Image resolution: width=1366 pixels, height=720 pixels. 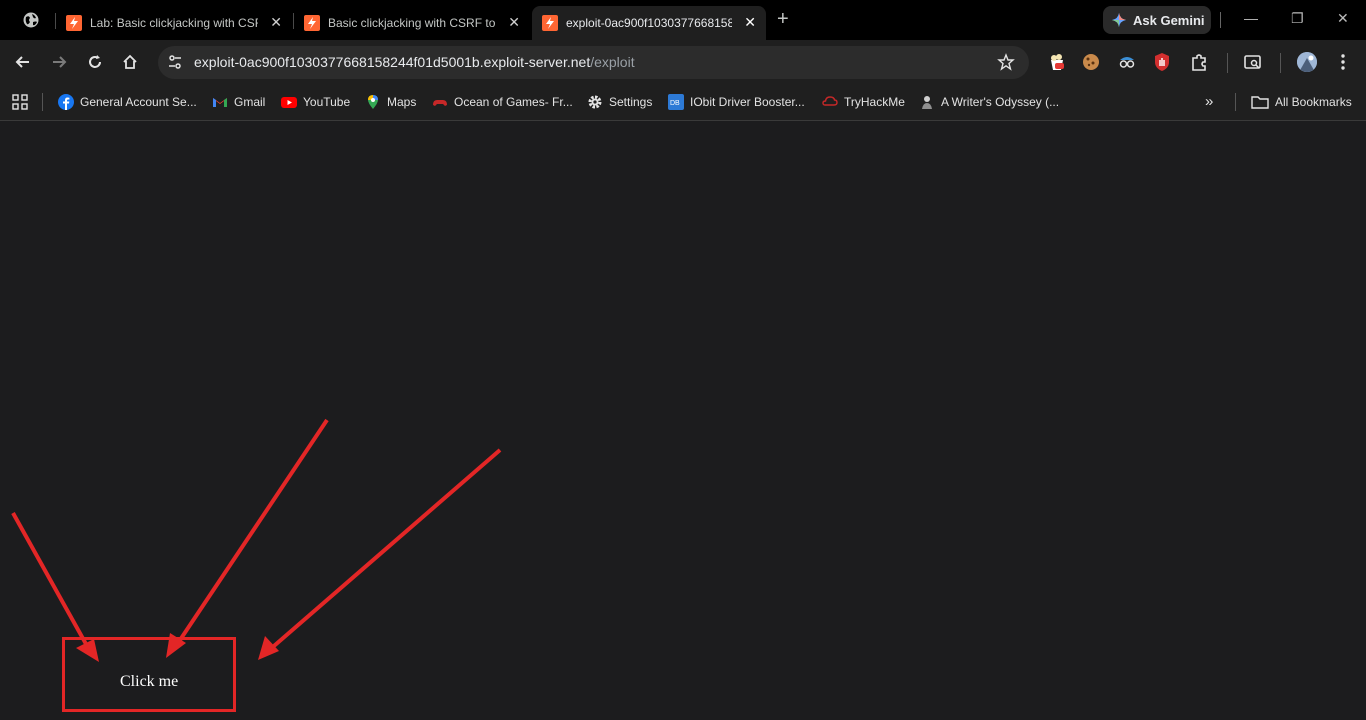 What do you see at coordinates (402, 102) in the screenshot?
I see `bookmark-label: Maps` at bounding box center [402, 102].